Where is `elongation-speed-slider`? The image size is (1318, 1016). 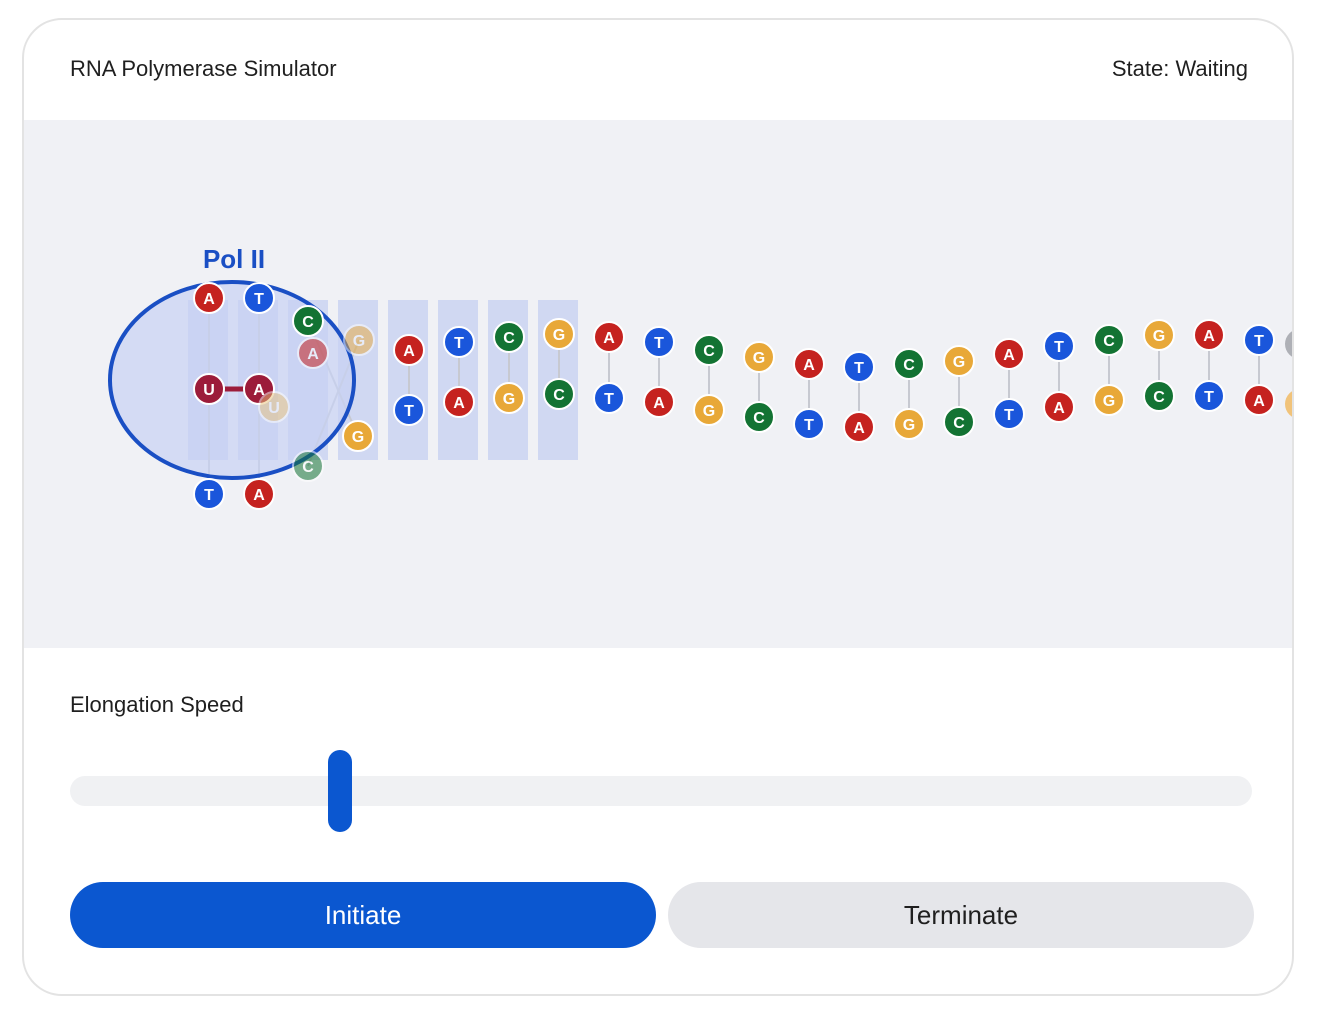
elongation-speed-slider is located at coordinates (661, 791).